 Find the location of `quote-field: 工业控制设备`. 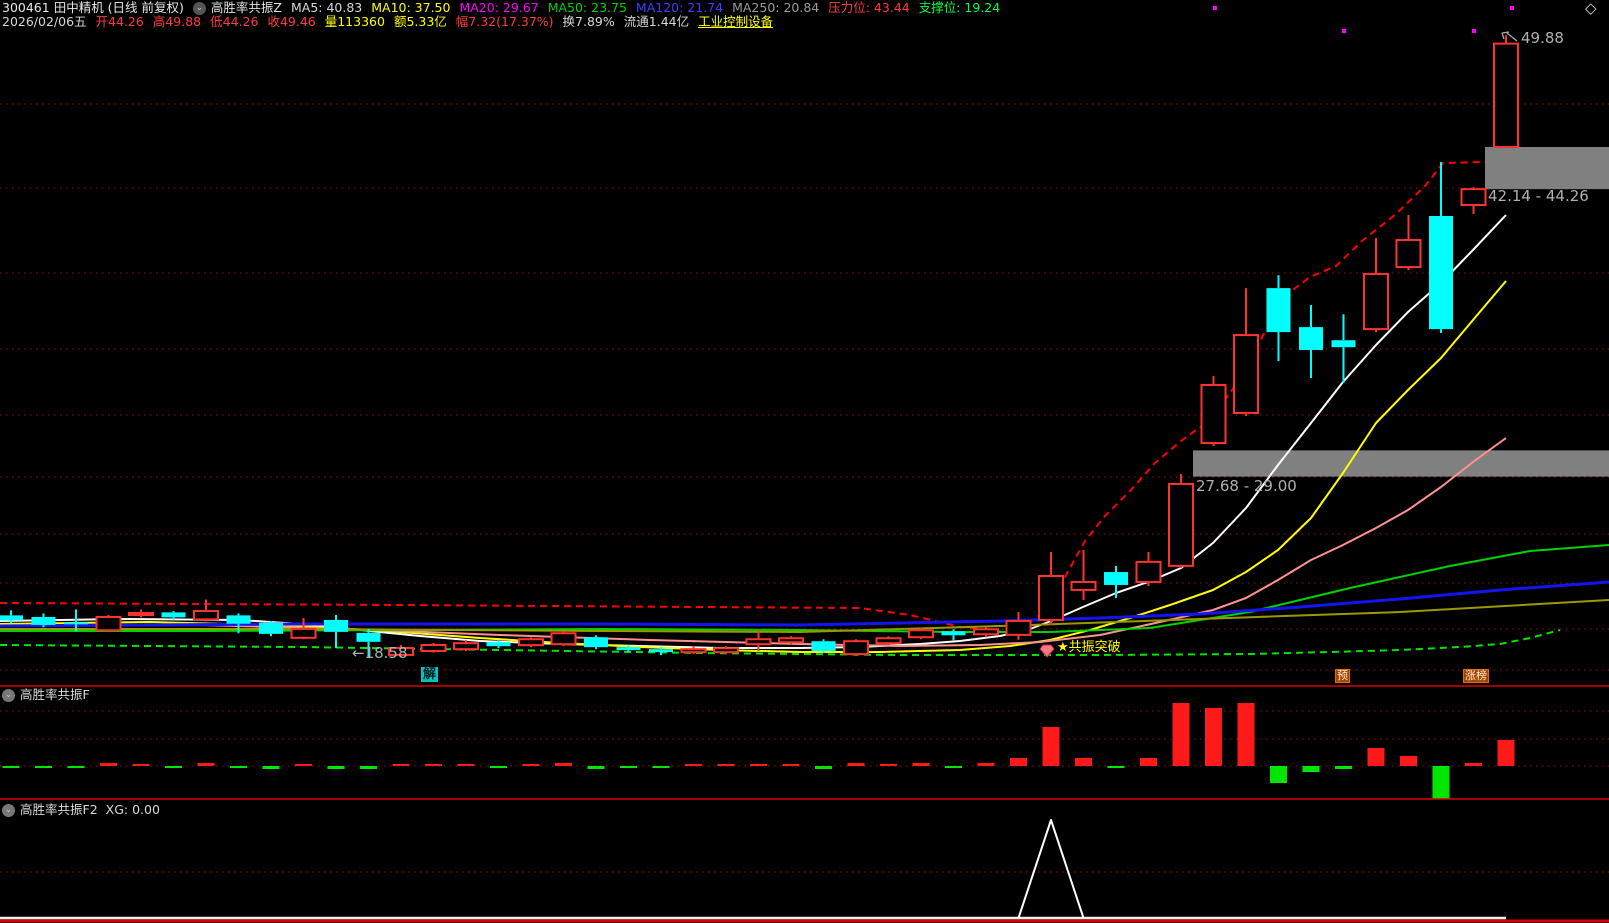

quote-field: 工业控制设备 is located at coordinates (736, 21).